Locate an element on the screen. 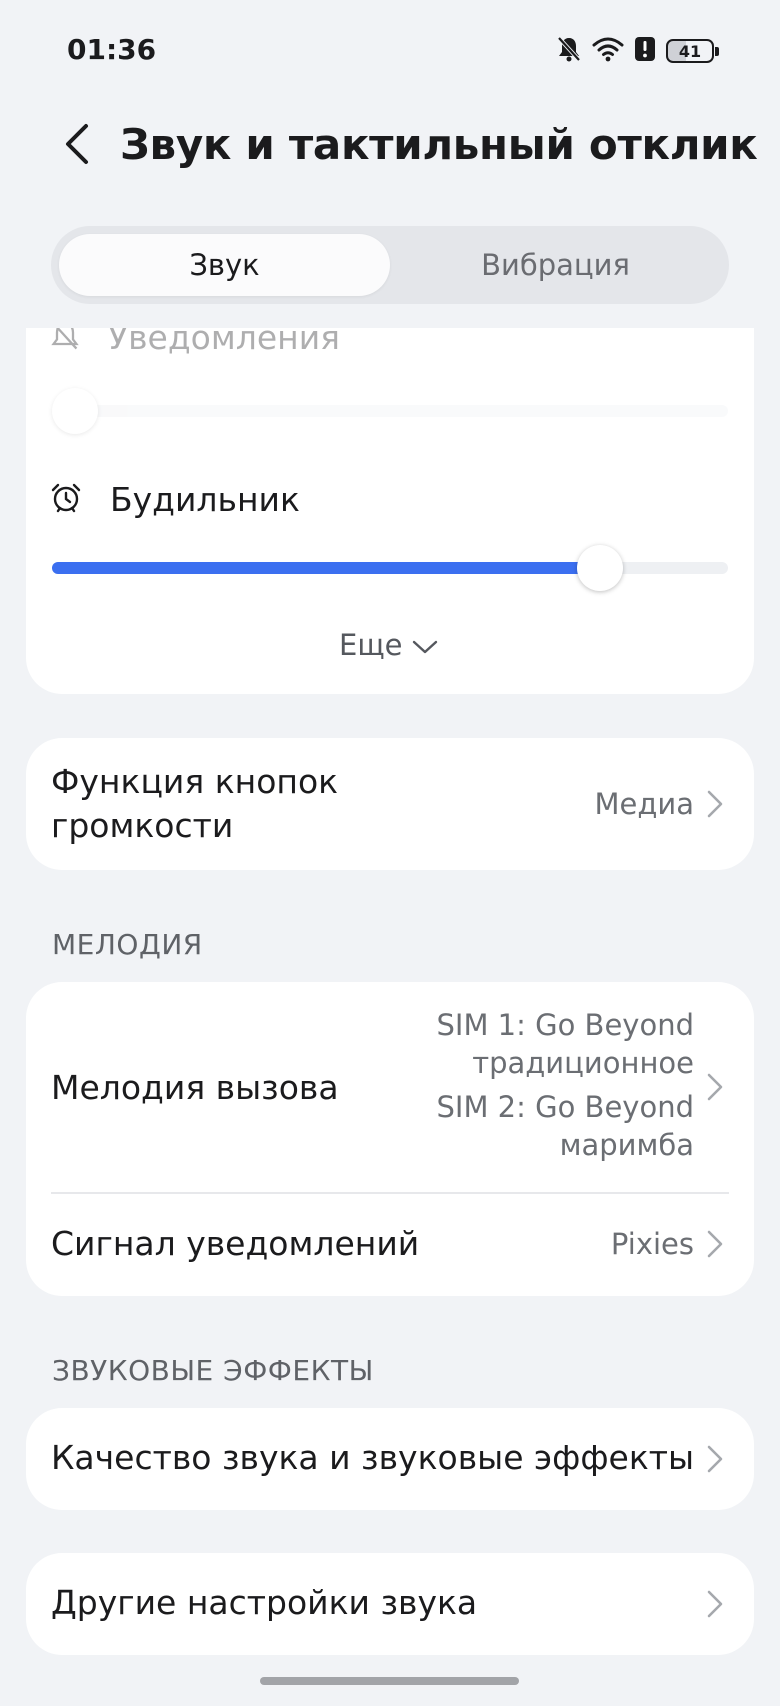  notifications-volume-row: Уведомления is located at coordinates (195, 342).